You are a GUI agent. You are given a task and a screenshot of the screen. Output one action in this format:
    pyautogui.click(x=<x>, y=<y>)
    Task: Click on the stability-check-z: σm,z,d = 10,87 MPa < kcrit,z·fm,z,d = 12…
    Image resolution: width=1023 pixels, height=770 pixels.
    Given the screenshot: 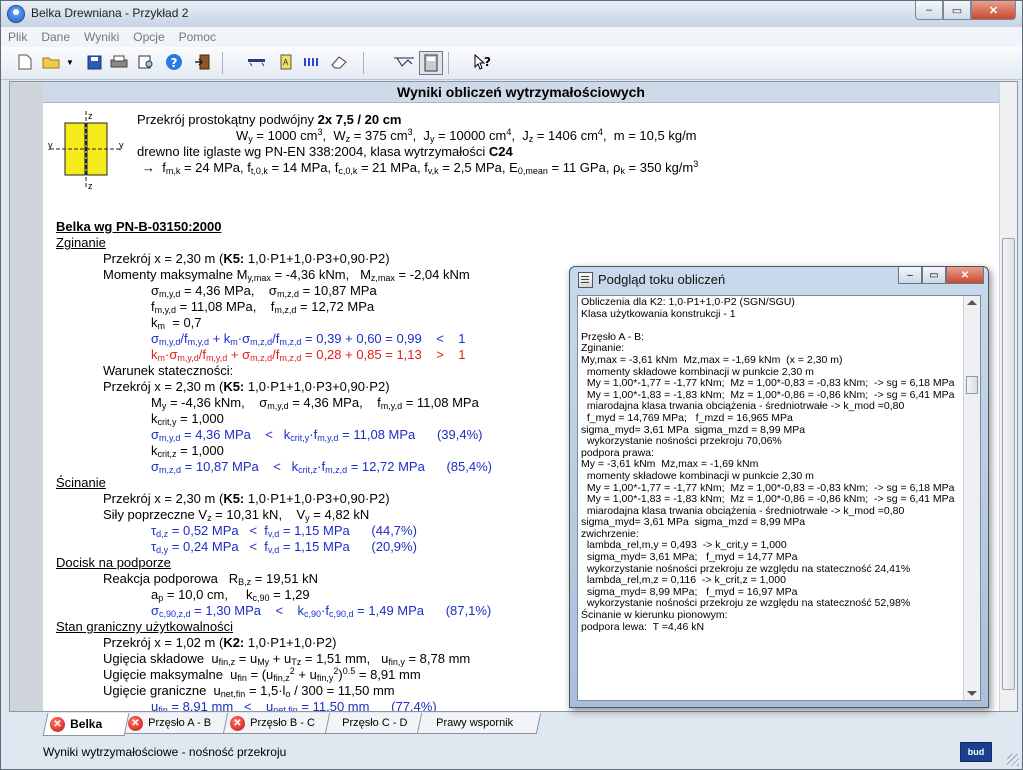 What is the action you would take?
    pyautogui.click(x=321, y=467)
    